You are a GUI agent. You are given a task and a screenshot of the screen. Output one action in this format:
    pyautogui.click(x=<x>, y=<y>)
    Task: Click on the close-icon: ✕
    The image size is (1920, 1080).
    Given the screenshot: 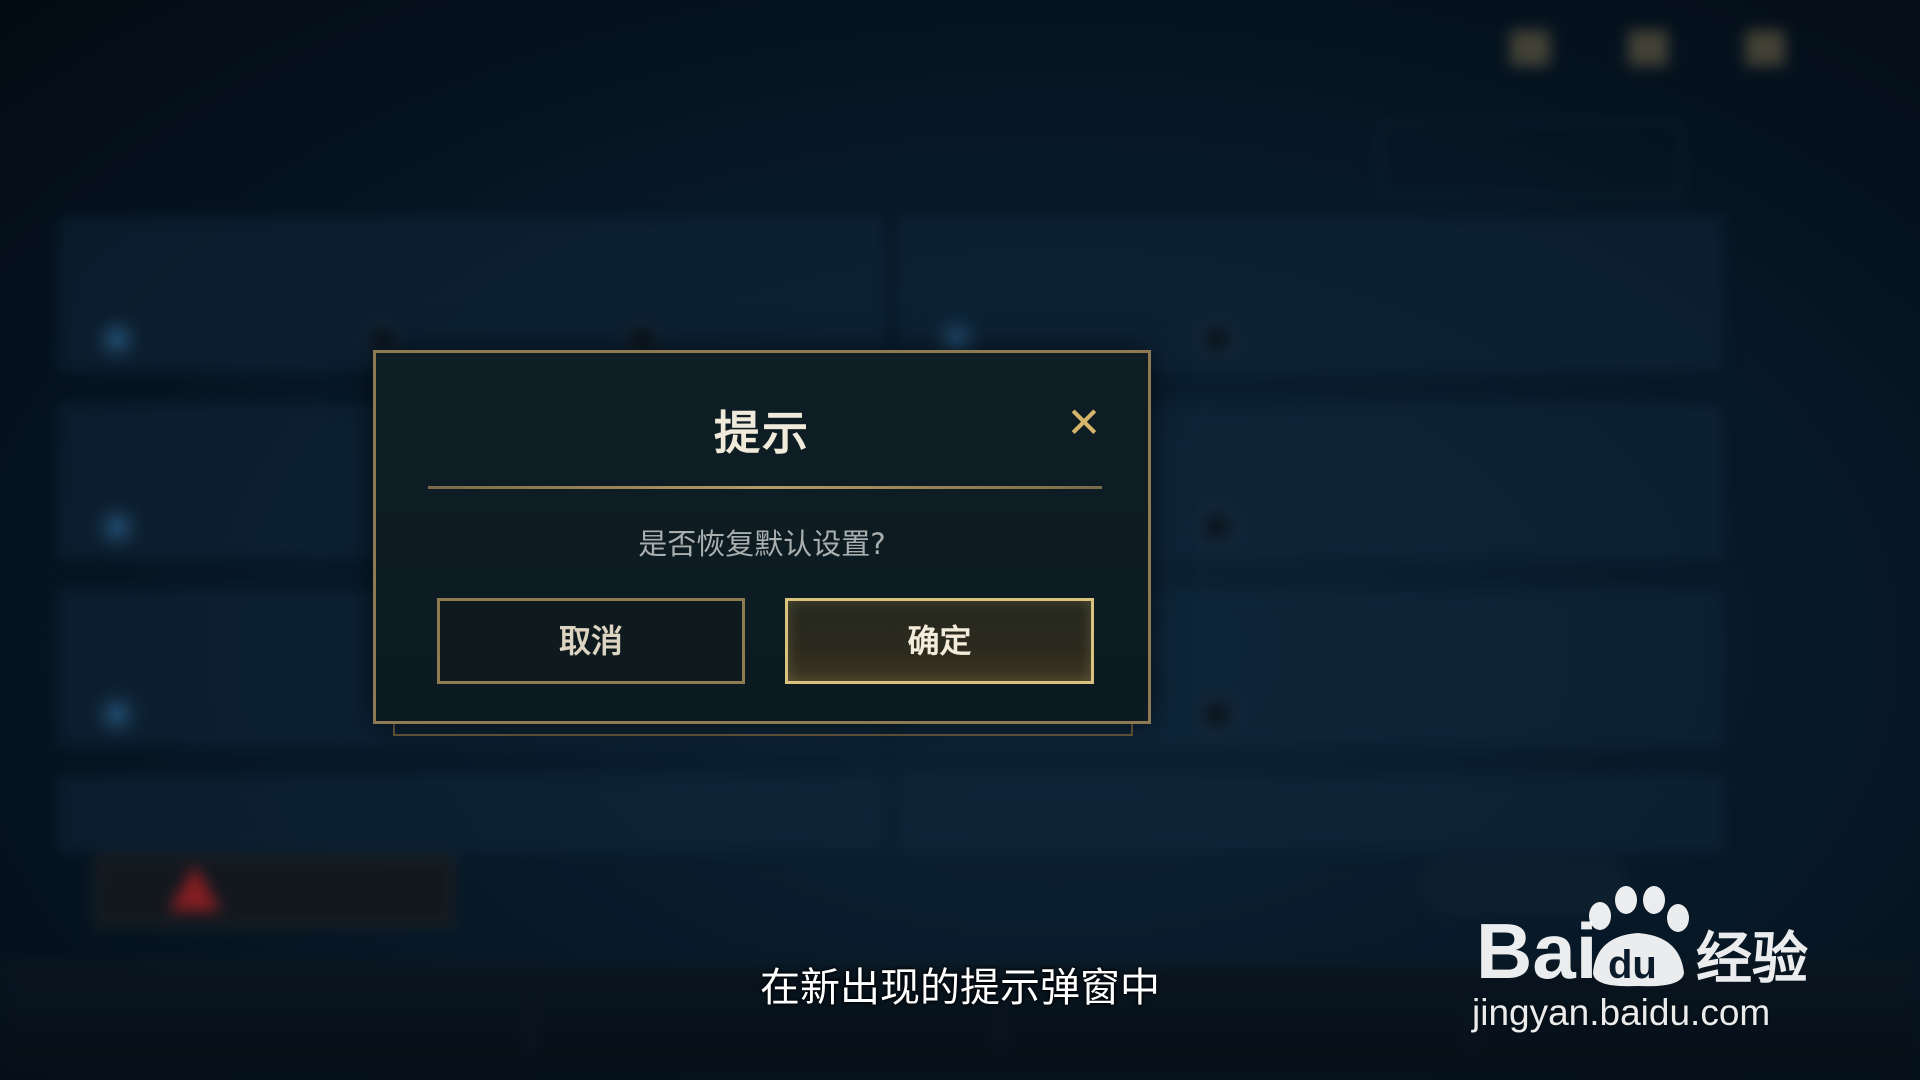 What is the action you would take?
    pyautogui.click(x=1084, y=423)
    